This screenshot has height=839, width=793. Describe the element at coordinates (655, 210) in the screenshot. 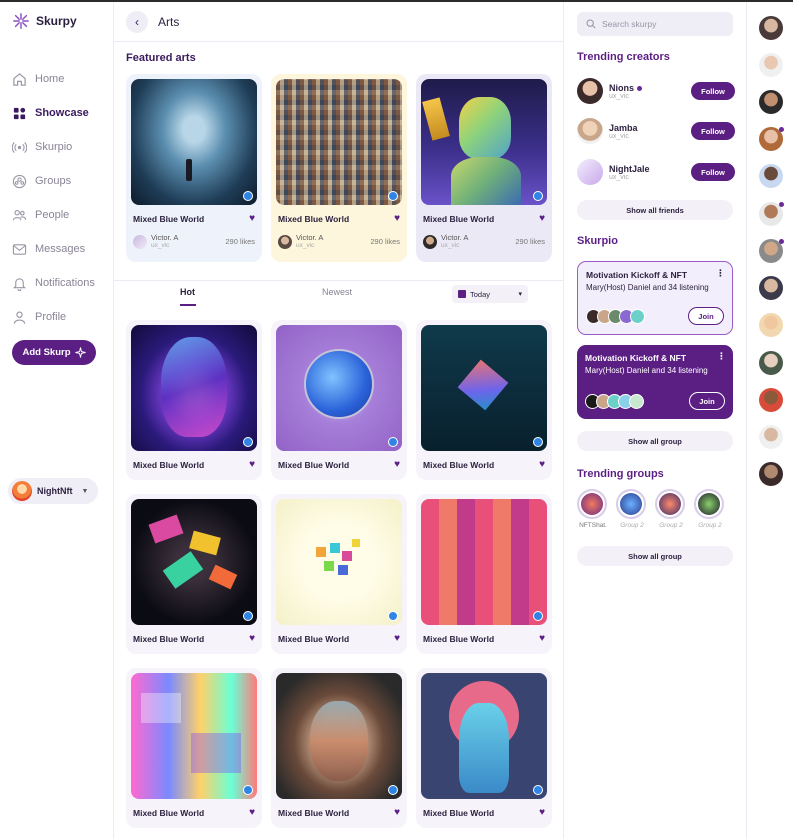

I see `show-all-friends-button: Show all friends` at that location.